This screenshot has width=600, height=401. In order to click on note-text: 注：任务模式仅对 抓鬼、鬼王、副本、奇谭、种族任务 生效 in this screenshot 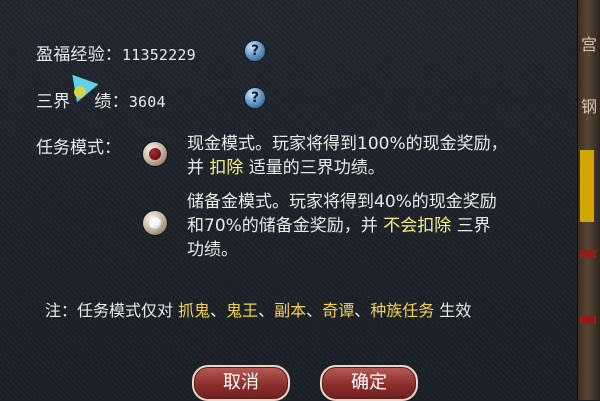, I will do `click(258, 310)`.